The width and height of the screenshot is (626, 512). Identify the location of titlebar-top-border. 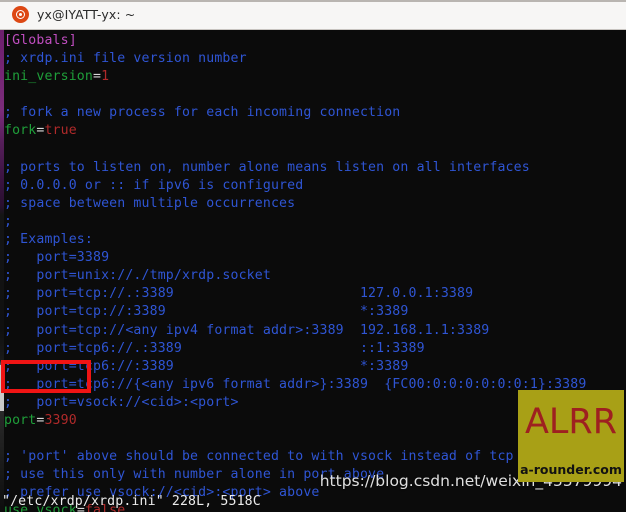
(313, 1).